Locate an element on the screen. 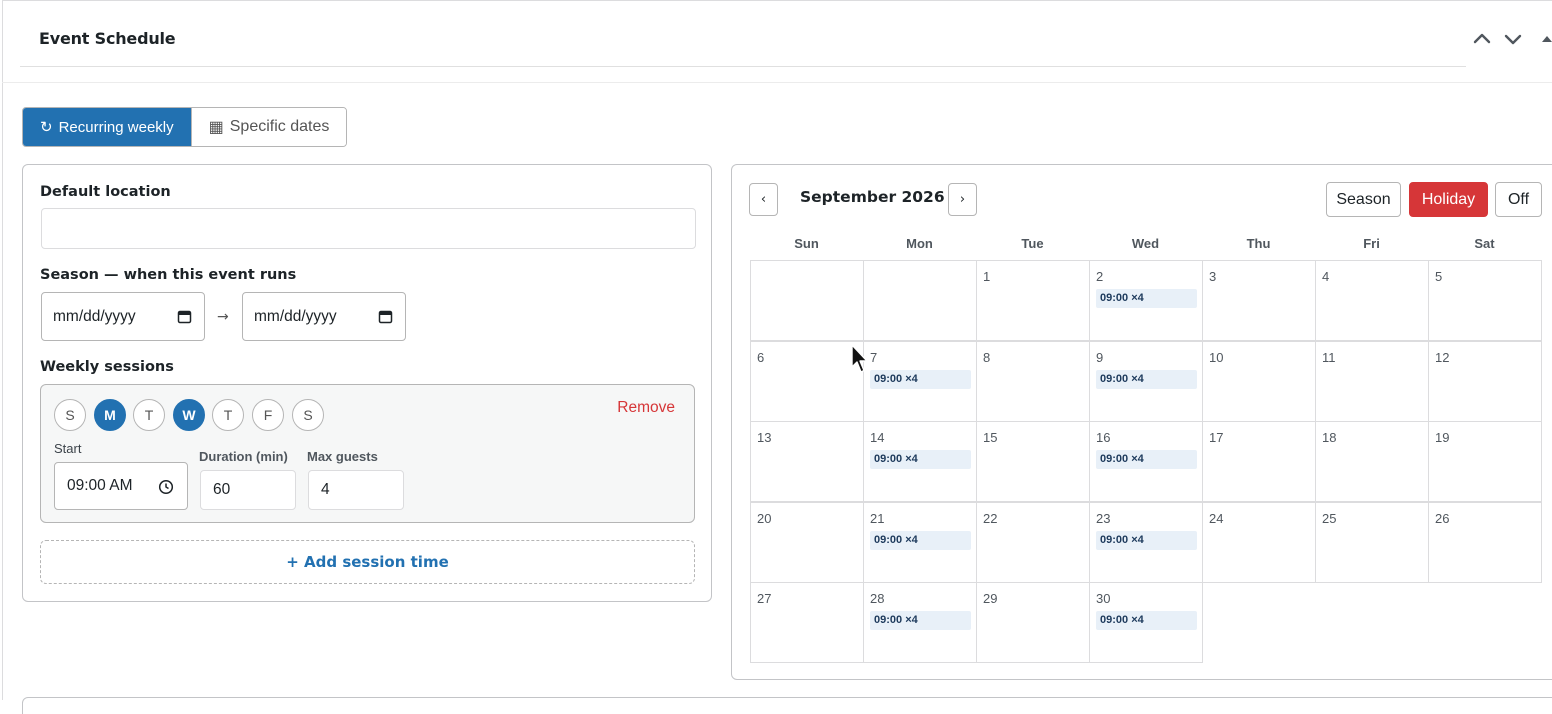  schedule-mode-tabs: ↻ Recurring weekly ▦ Specific dates is located at coordinates (185, 127).